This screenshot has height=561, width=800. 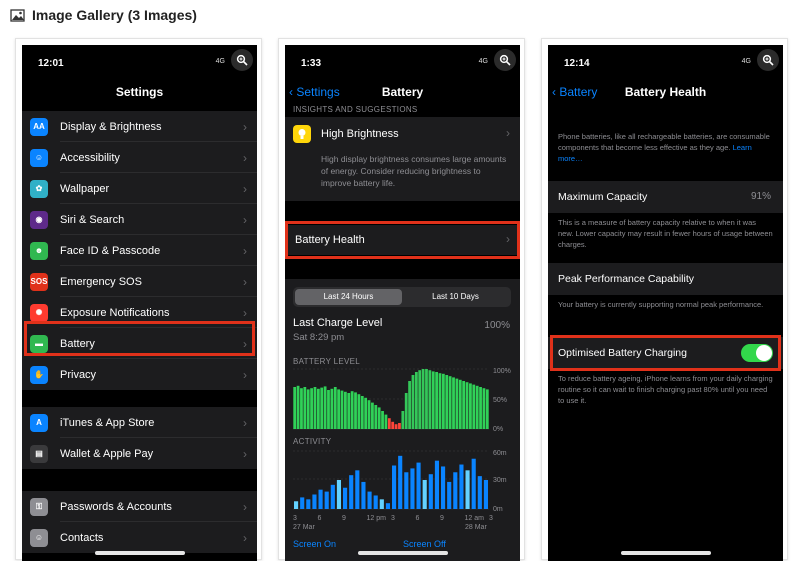 What do you see at coordinates (319, 337) in the screenshot?
I see `last-charge-time: Sat 8:29 pm` at bounding box center [319, 337].